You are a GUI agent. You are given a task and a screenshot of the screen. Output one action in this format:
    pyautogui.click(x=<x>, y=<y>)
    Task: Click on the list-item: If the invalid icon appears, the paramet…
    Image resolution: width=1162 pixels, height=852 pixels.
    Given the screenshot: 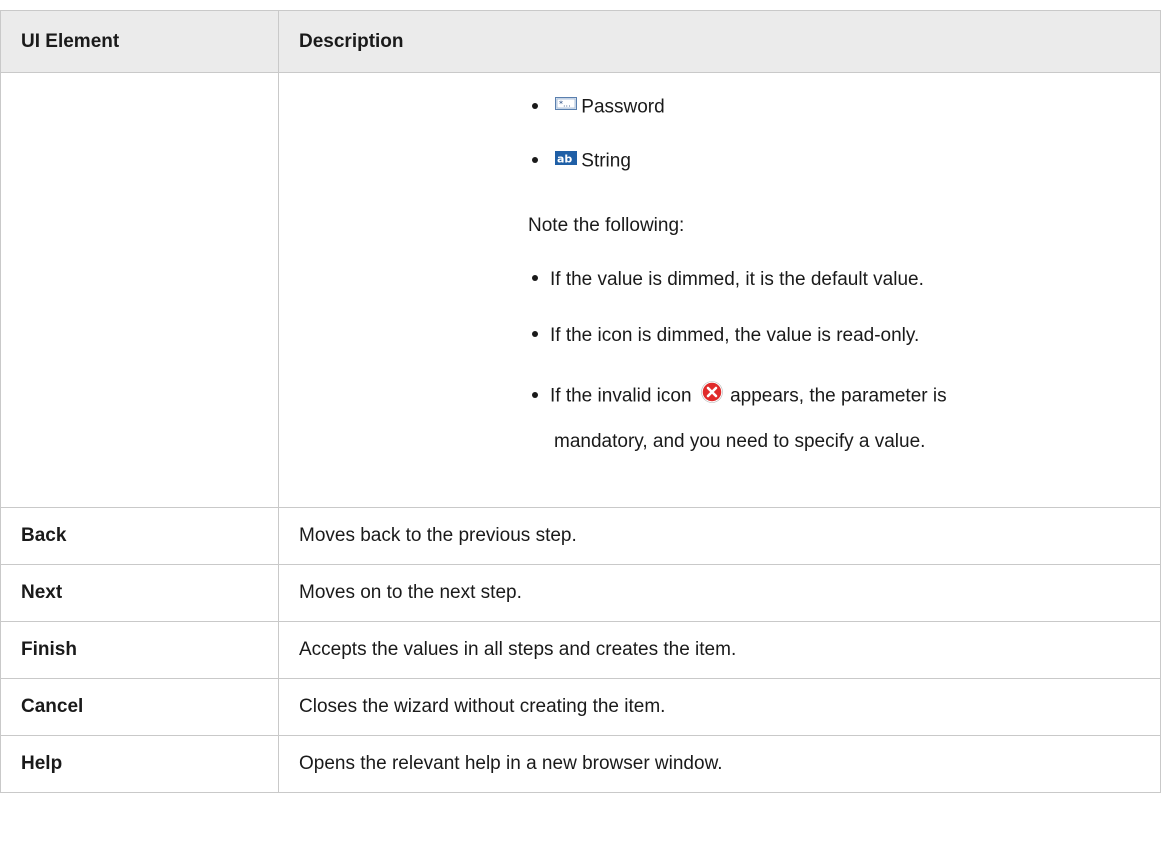 What is the action you would take?
    pyautogui.click(x=737, y=396)
    